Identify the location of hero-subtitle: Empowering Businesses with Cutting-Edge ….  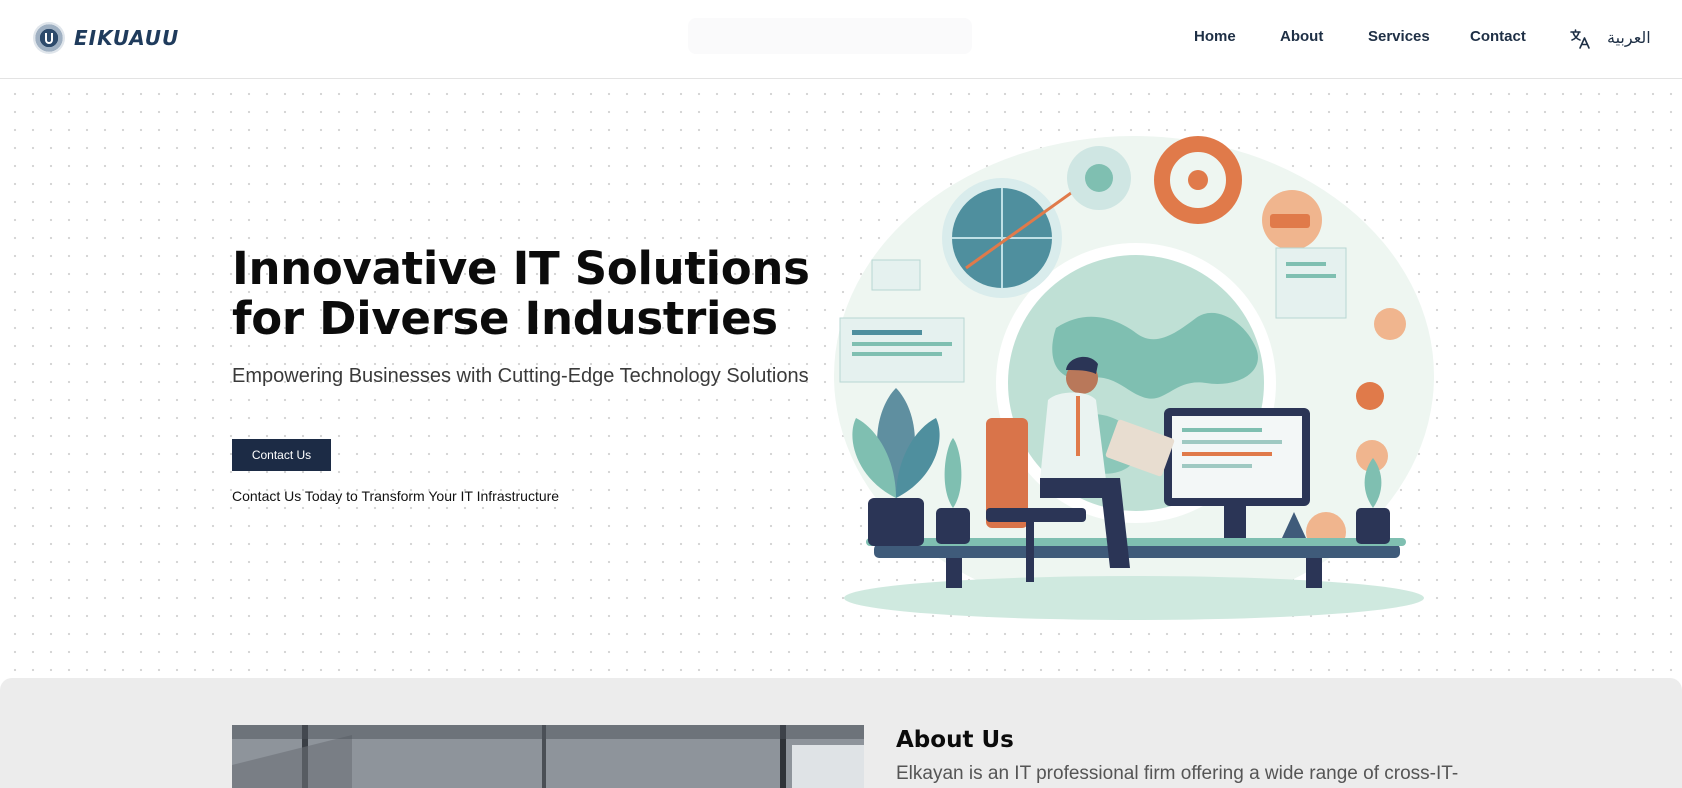
(520, 376).